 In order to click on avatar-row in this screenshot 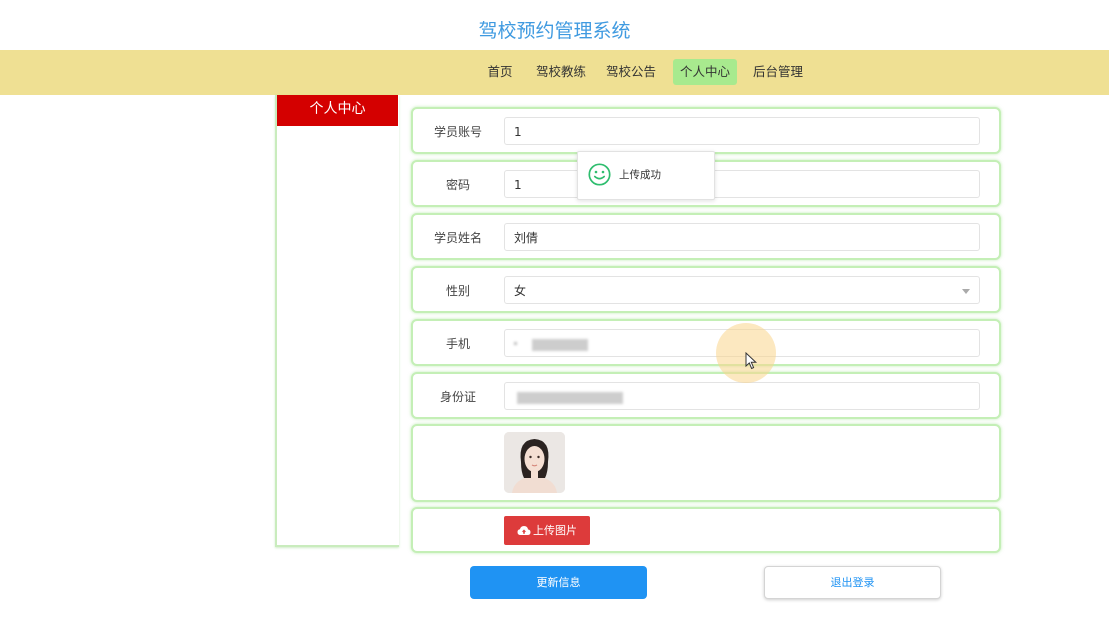, I will do `click(706, 463)`.